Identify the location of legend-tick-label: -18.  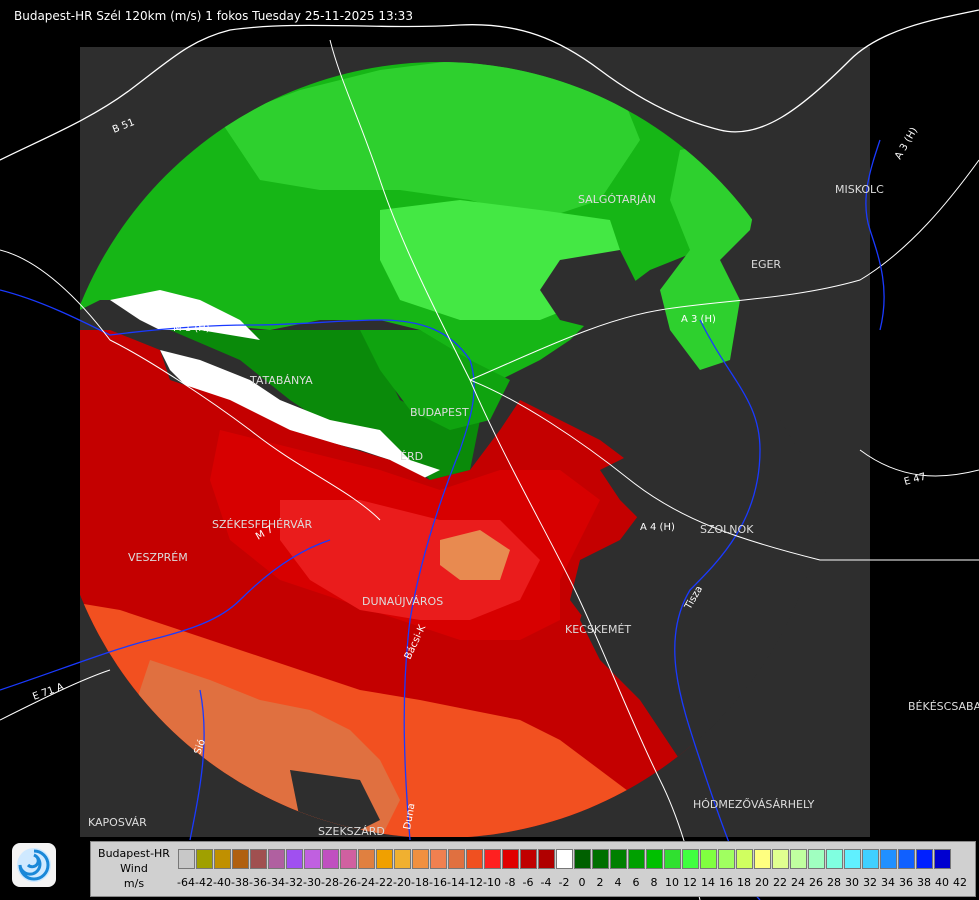
(420, 882).